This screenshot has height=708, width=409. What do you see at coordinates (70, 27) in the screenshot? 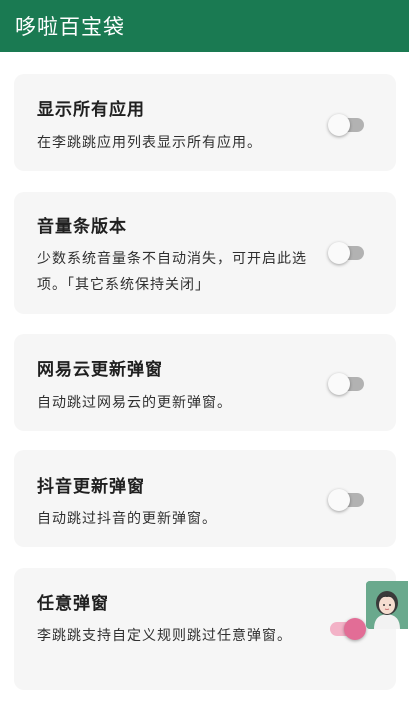
I see `app-title: 哆啦百宝袋` at bounding box center [70, 27].